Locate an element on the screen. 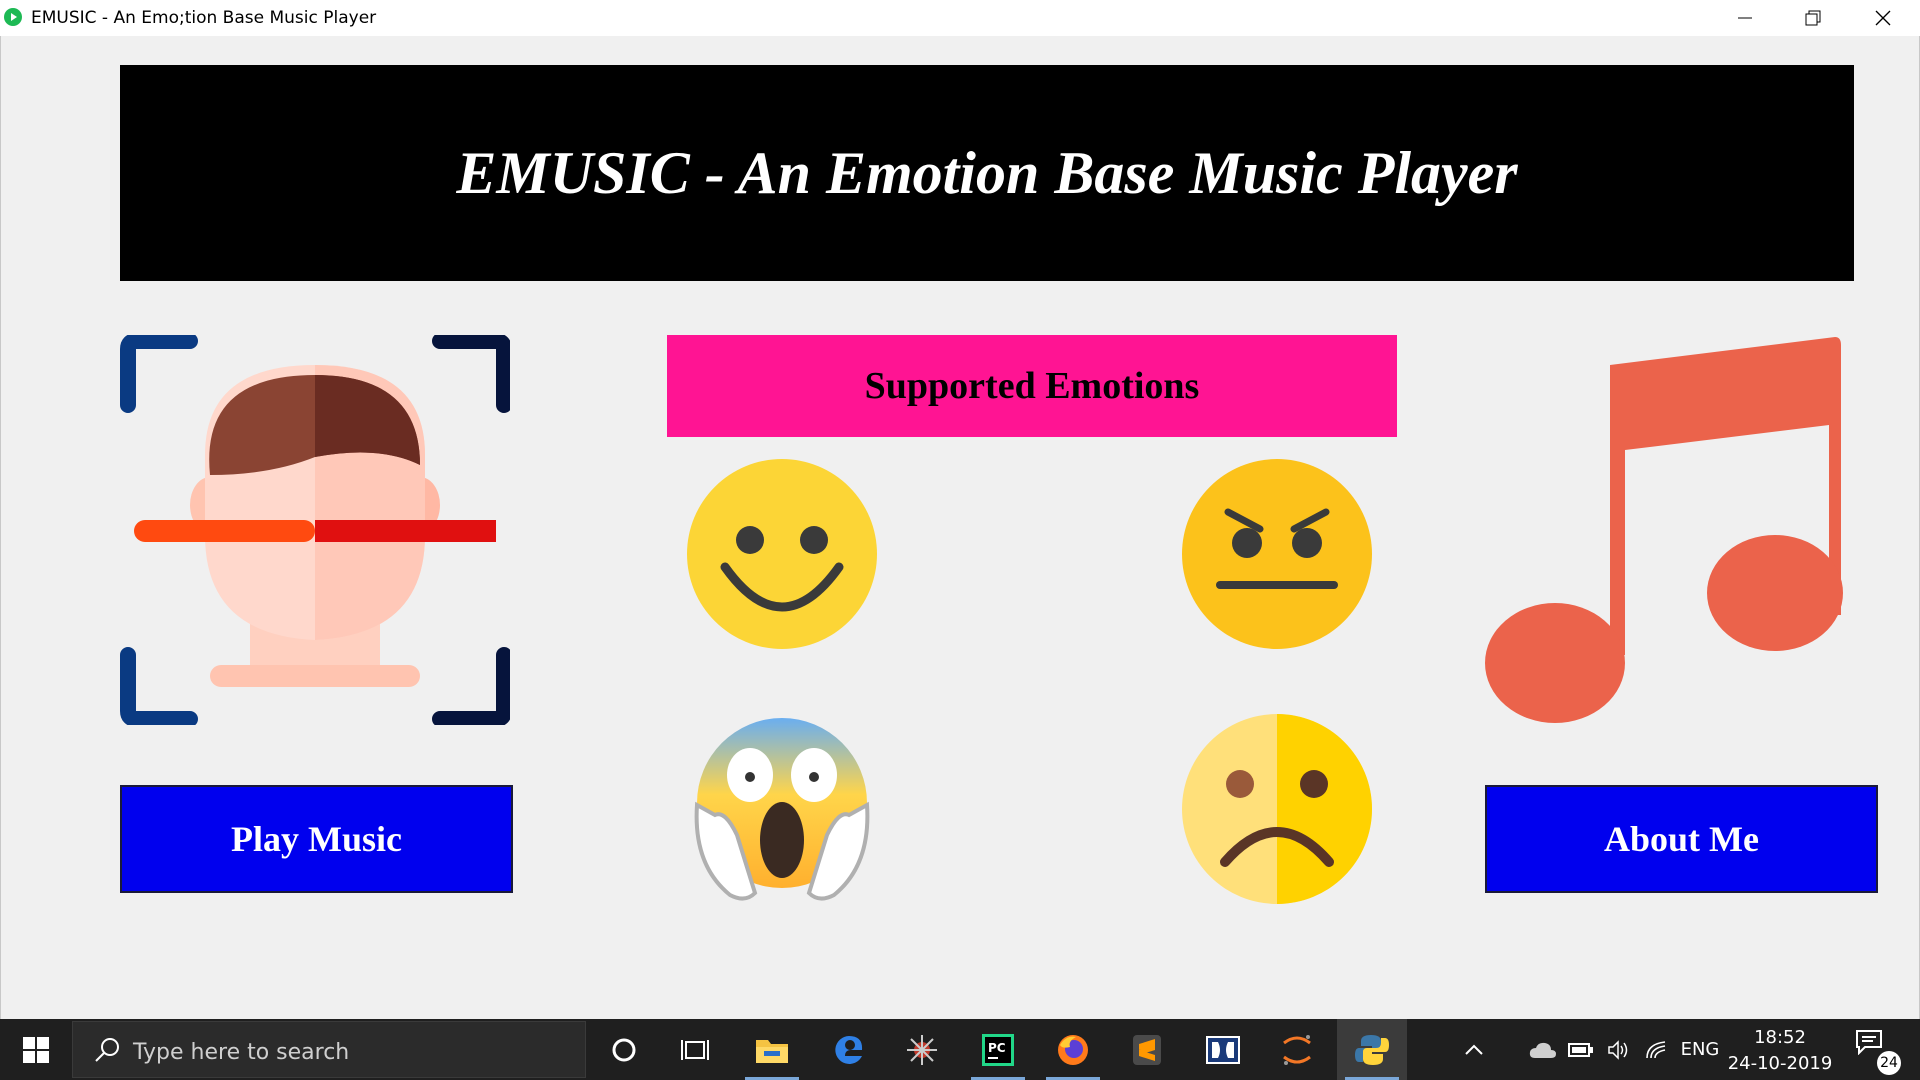  search-icon is located at coordinates (107, 1050).